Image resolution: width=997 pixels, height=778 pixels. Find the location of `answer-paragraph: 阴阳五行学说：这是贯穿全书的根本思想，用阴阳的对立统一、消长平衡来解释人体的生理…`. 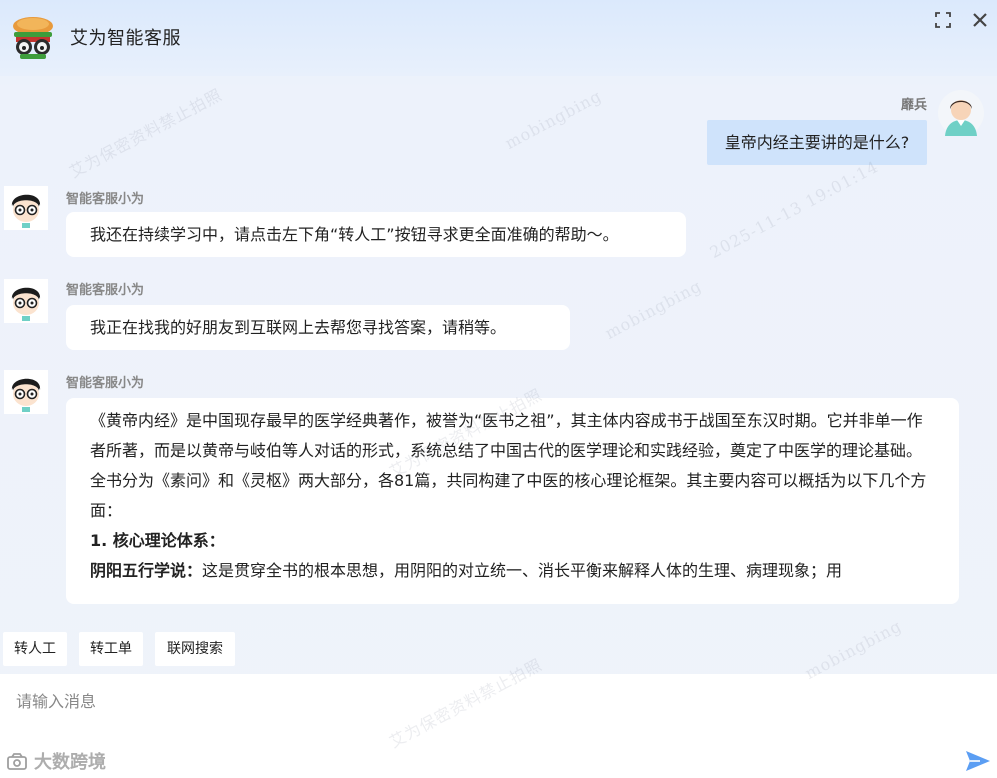

answer-paragraph: 阴阳五行学说：这是贯穿全书的根本思想，用阴阳的对立统一、消长平衡来解释人体的生理… is located at coordinates (512, 571).